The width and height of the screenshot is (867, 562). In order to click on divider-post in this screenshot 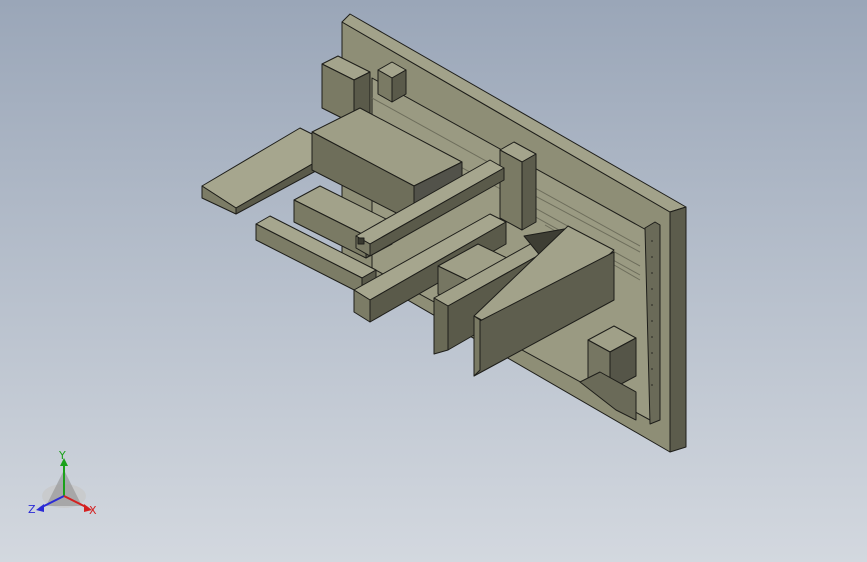, I will do `click(518, 186)`.